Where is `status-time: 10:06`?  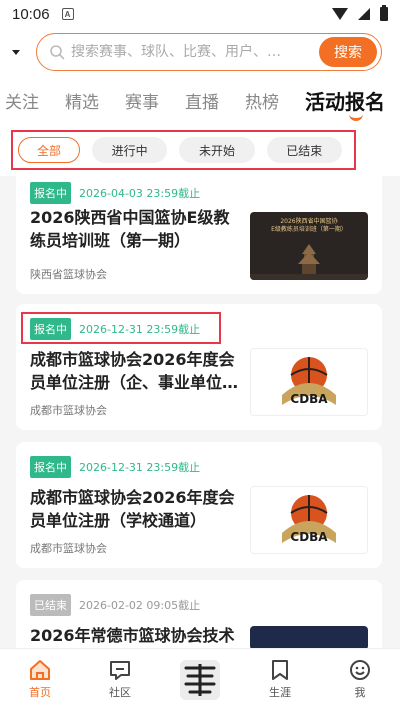
status-time: 10:06 is located at coordinates (31, 14).